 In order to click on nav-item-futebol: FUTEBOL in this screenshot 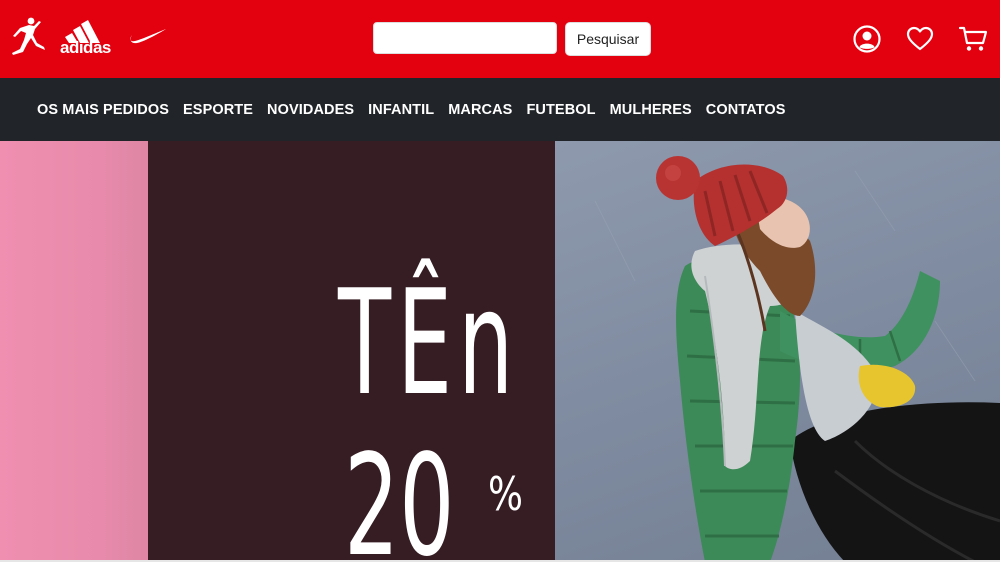, I will do `click(560, 110)`.